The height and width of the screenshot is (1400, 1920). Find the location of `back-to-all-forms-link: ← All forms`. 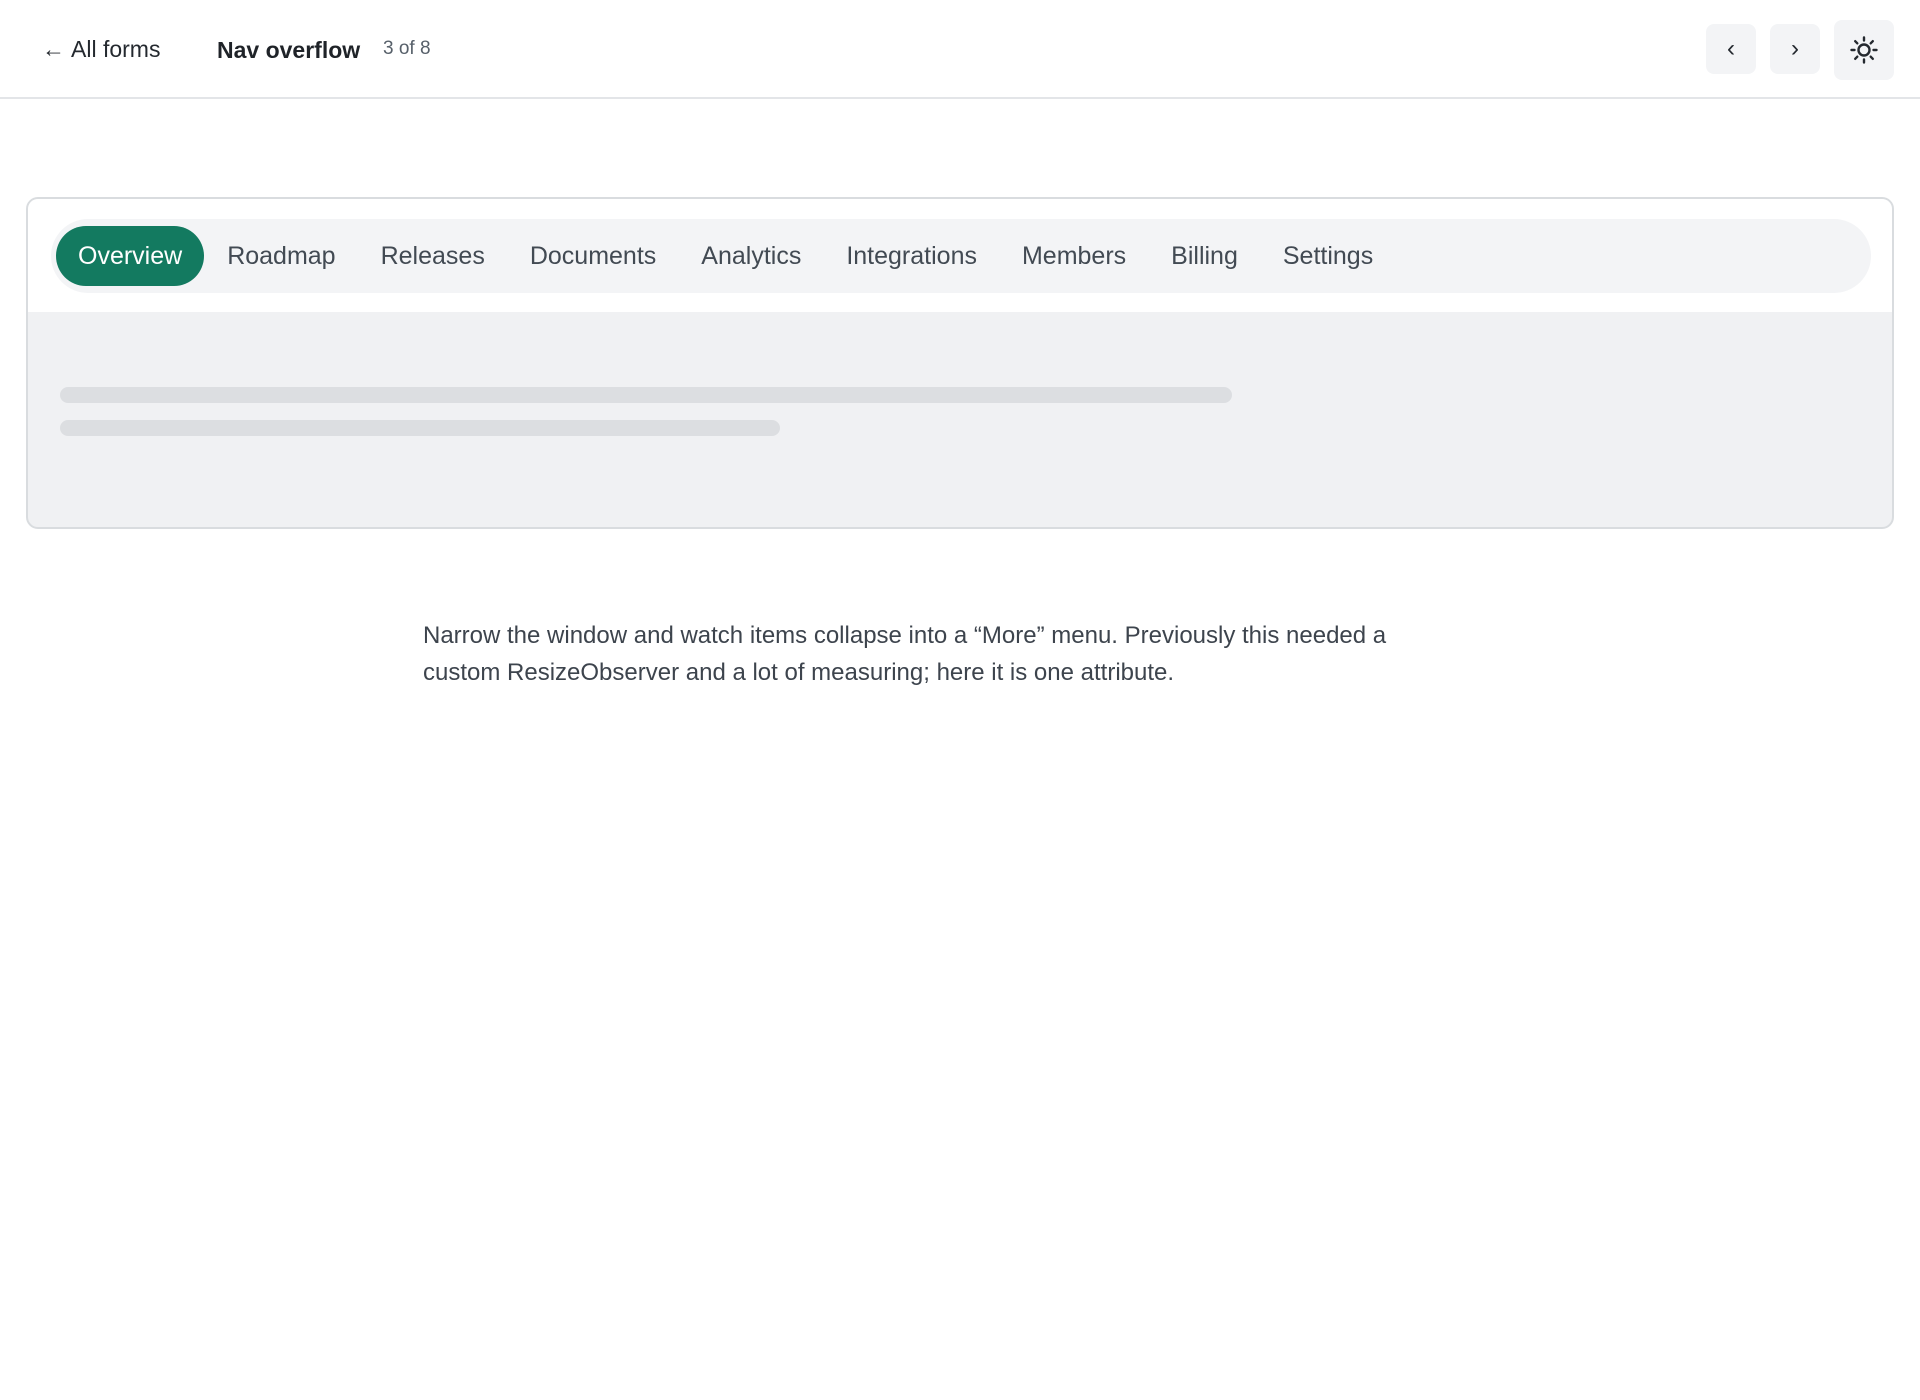

back-to-all-forms-link: ← All forms is located at coordinates (101, 49).